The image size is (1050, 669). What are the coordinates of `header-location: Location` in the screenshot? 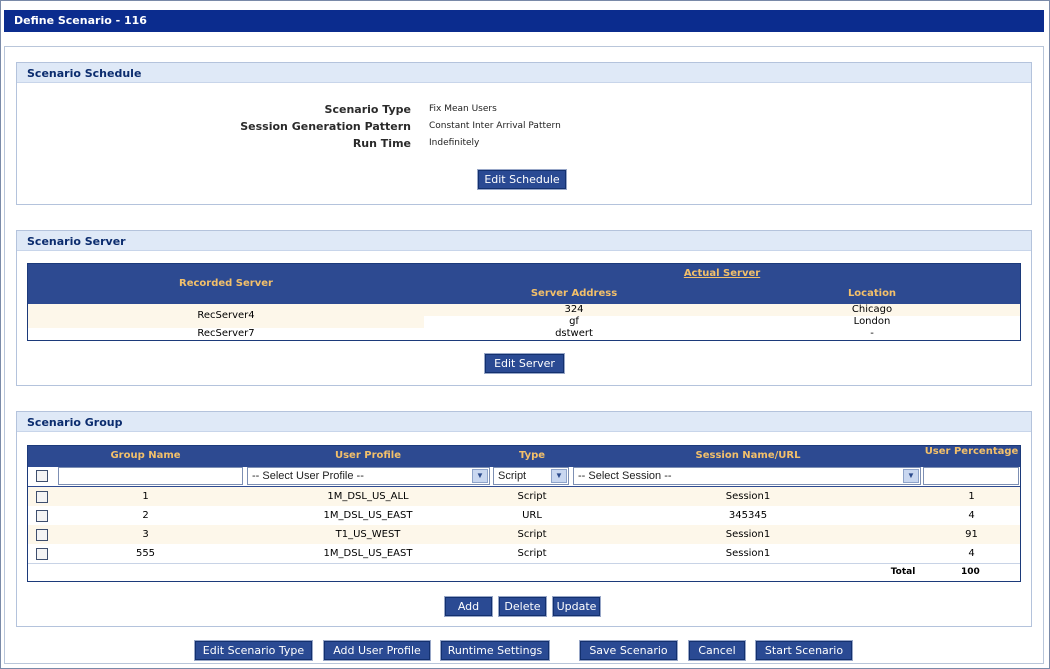 It's located at (872, 293).